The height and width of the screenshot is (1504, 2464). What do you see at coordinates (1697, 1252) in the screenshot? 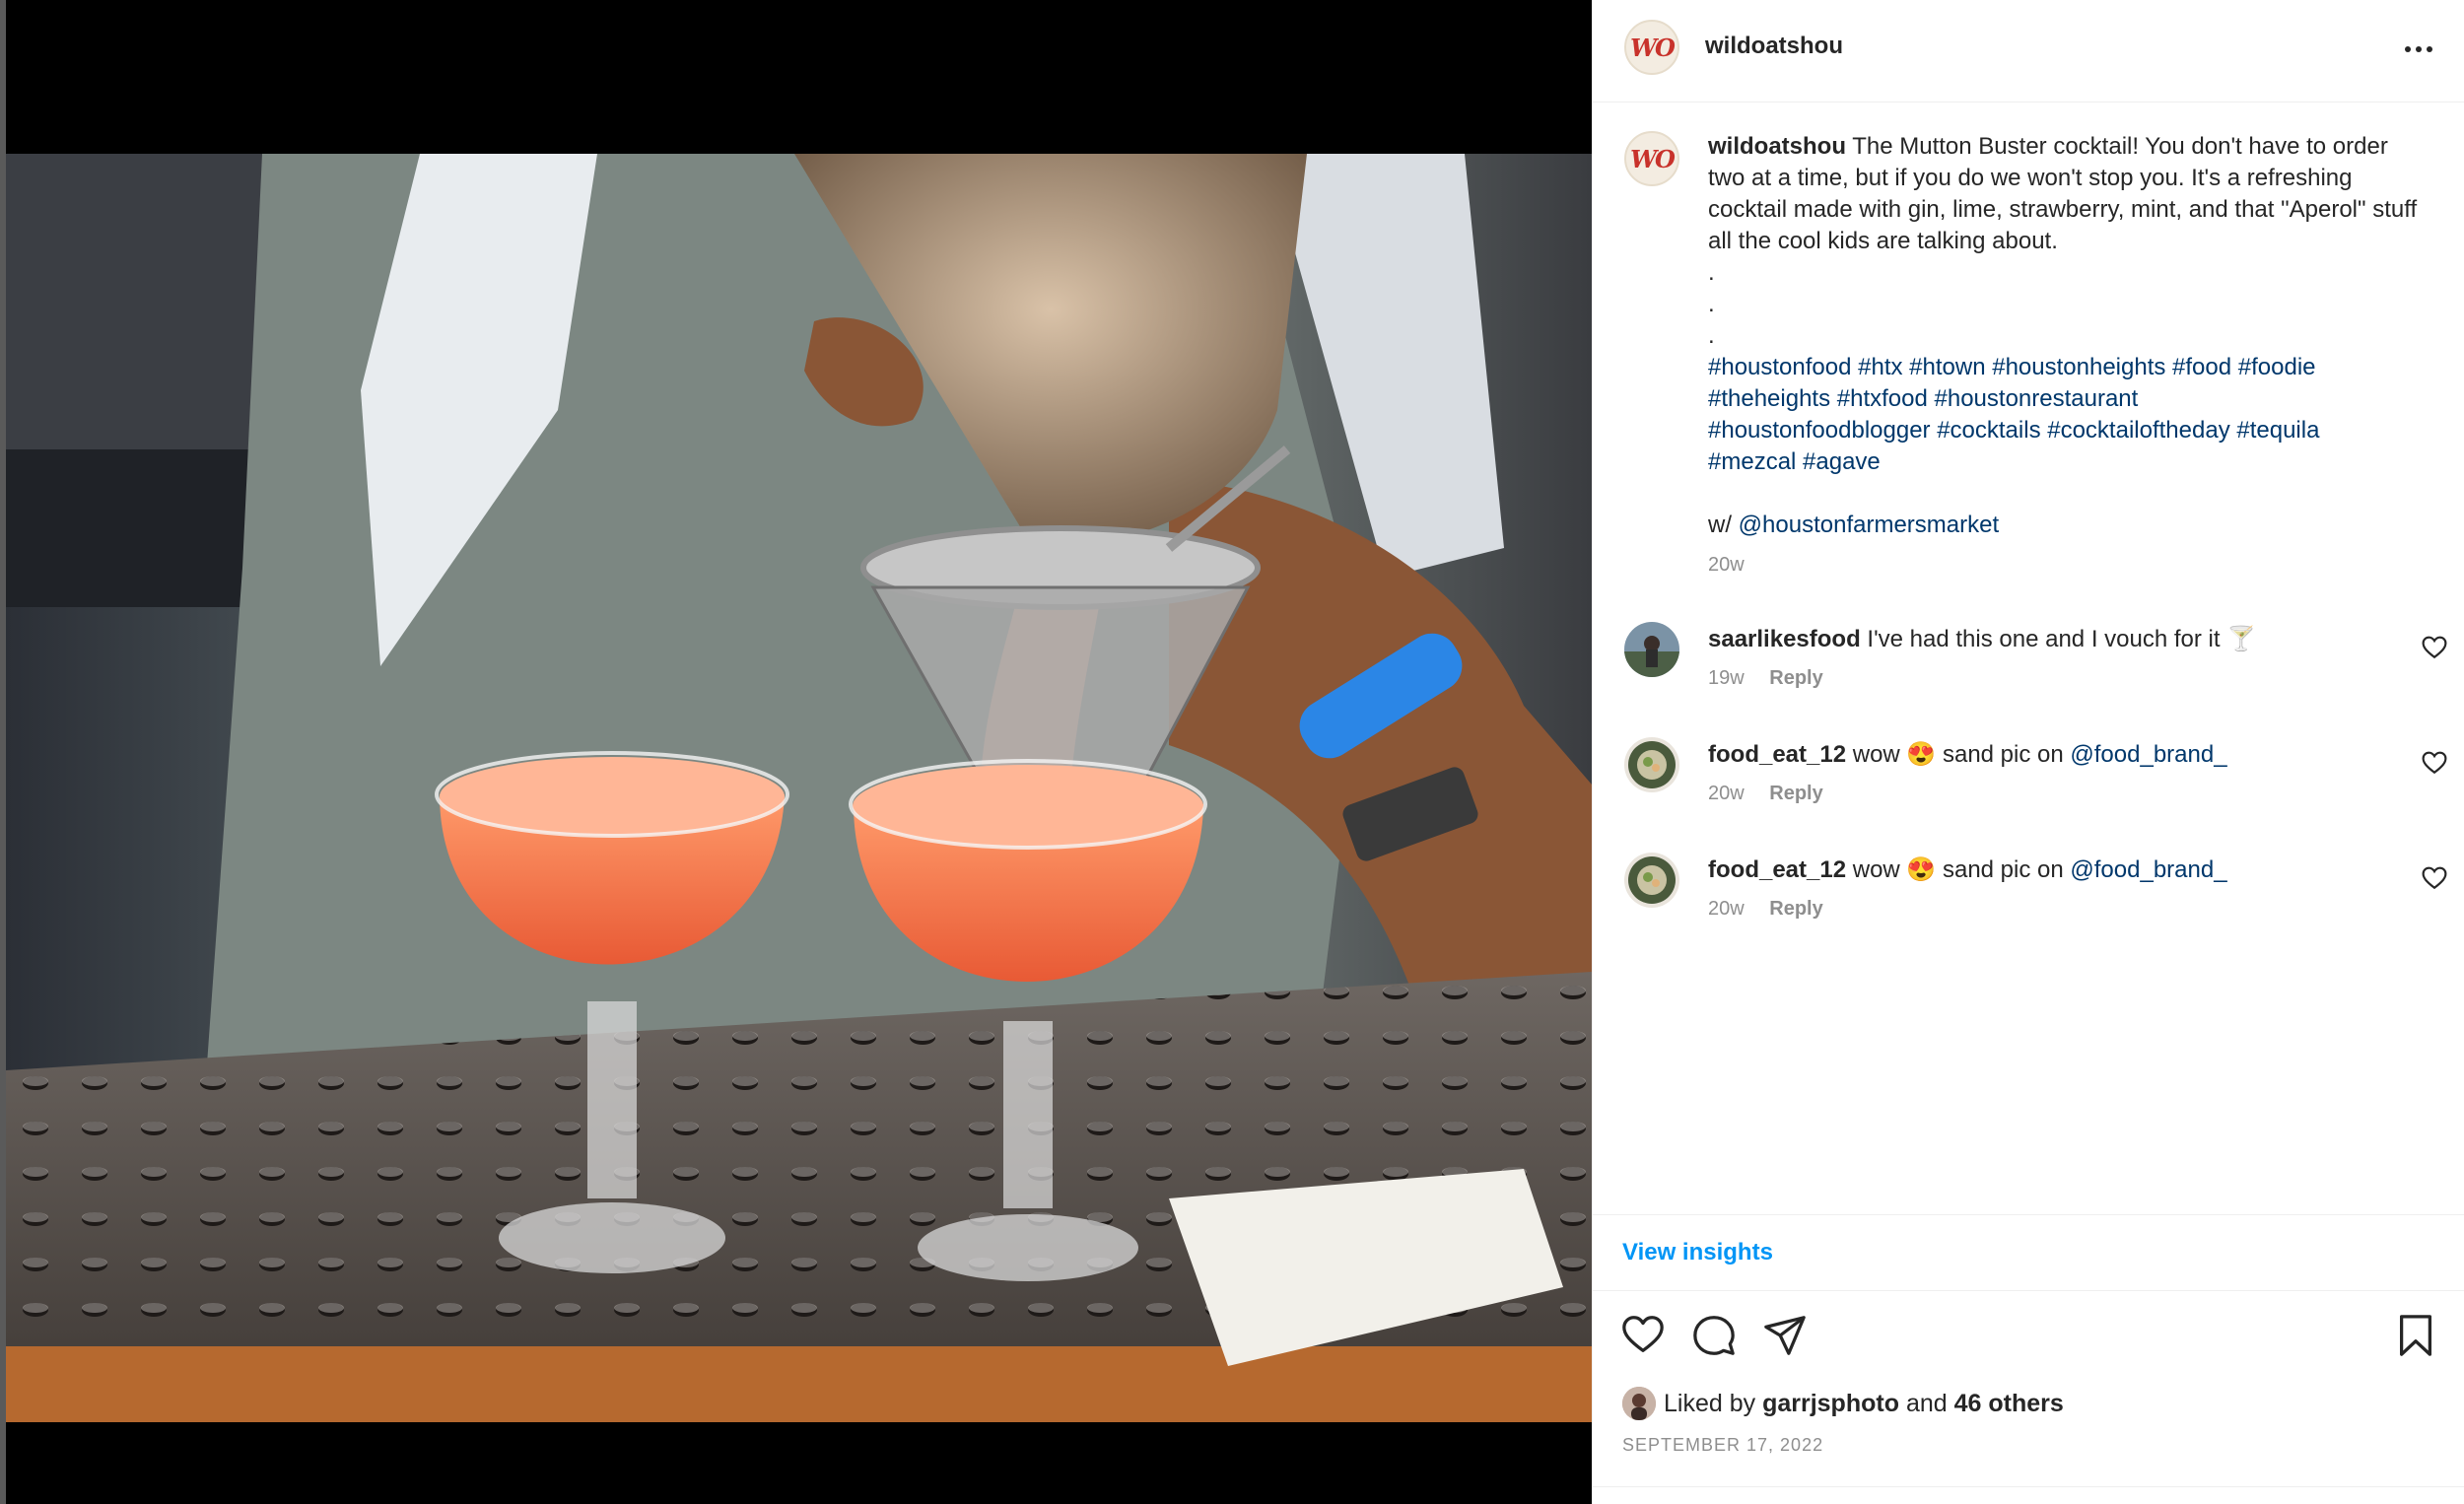
I see `view-insights-link: View insights` at bounding box center [1697, 1252].